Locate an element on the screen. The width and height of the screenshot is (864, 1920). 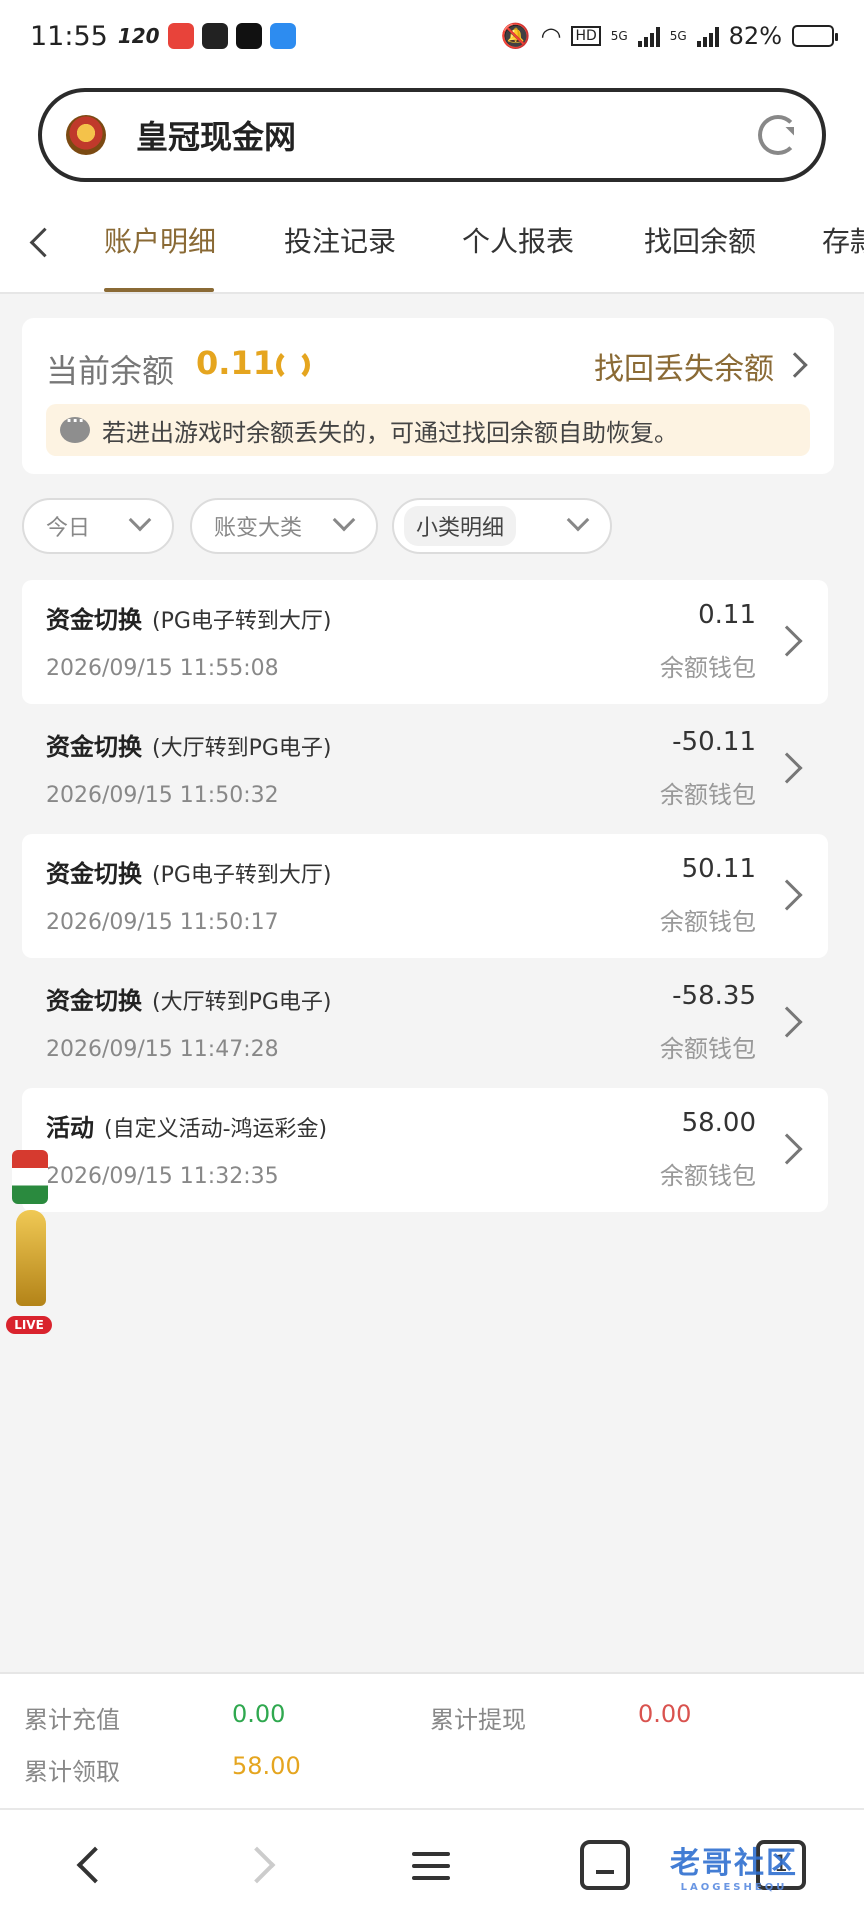
site-logo-icon is located at coordinates (86, 135).